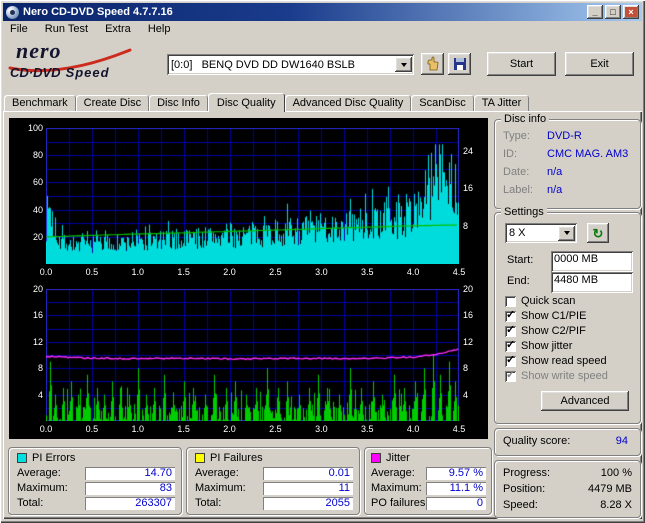  Describe the element at coordinates (595, 12) in the screenshot. I see `minimize-button: _` at that location.